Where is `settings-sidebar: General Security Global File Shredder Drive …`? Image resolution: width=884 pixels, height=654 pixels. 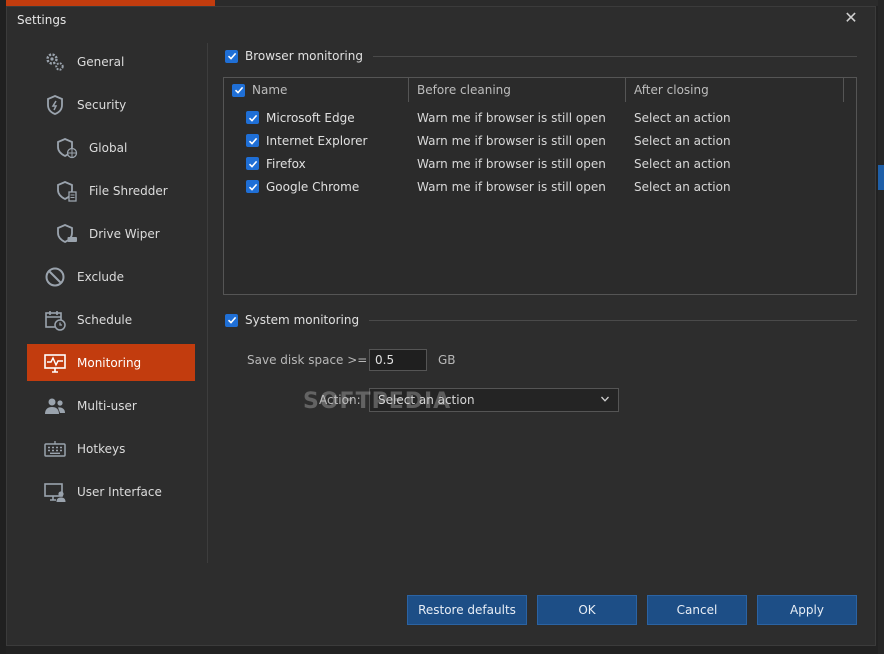
settings-sidebar: General Security Global File Shredder Drive … is located at coordinates (111, 279).